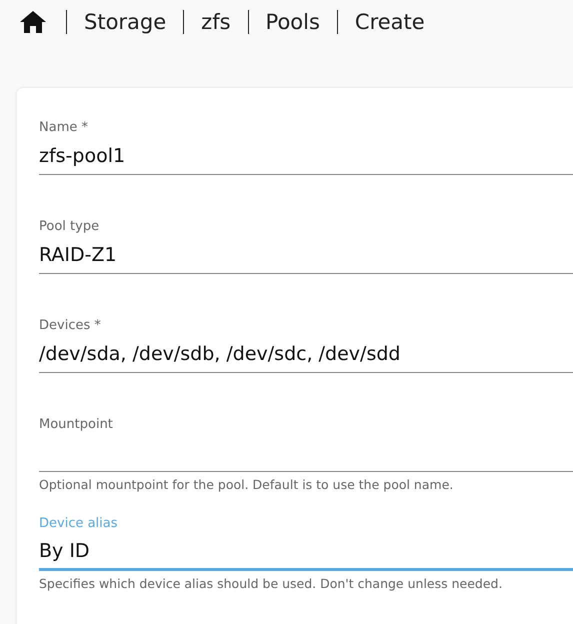 The image size is (573, 624). What do you see at coordinates (33, 22) in the screenshot?
I see `home-icon` at bounding box center [33, 22].